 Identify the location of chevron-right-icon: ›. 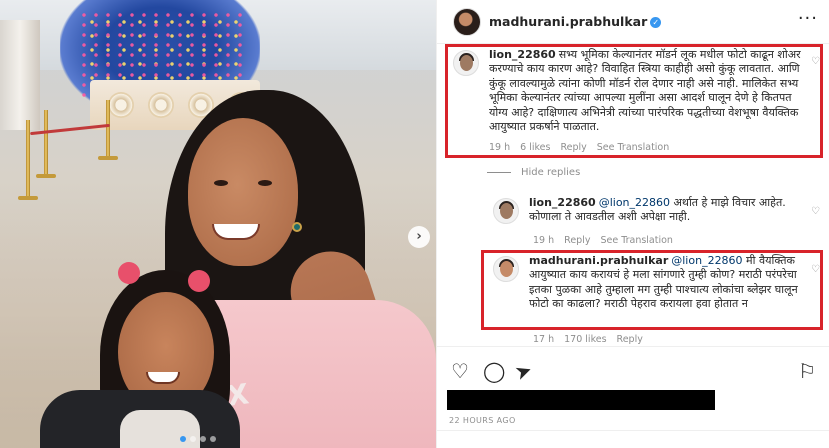
(419, 237).